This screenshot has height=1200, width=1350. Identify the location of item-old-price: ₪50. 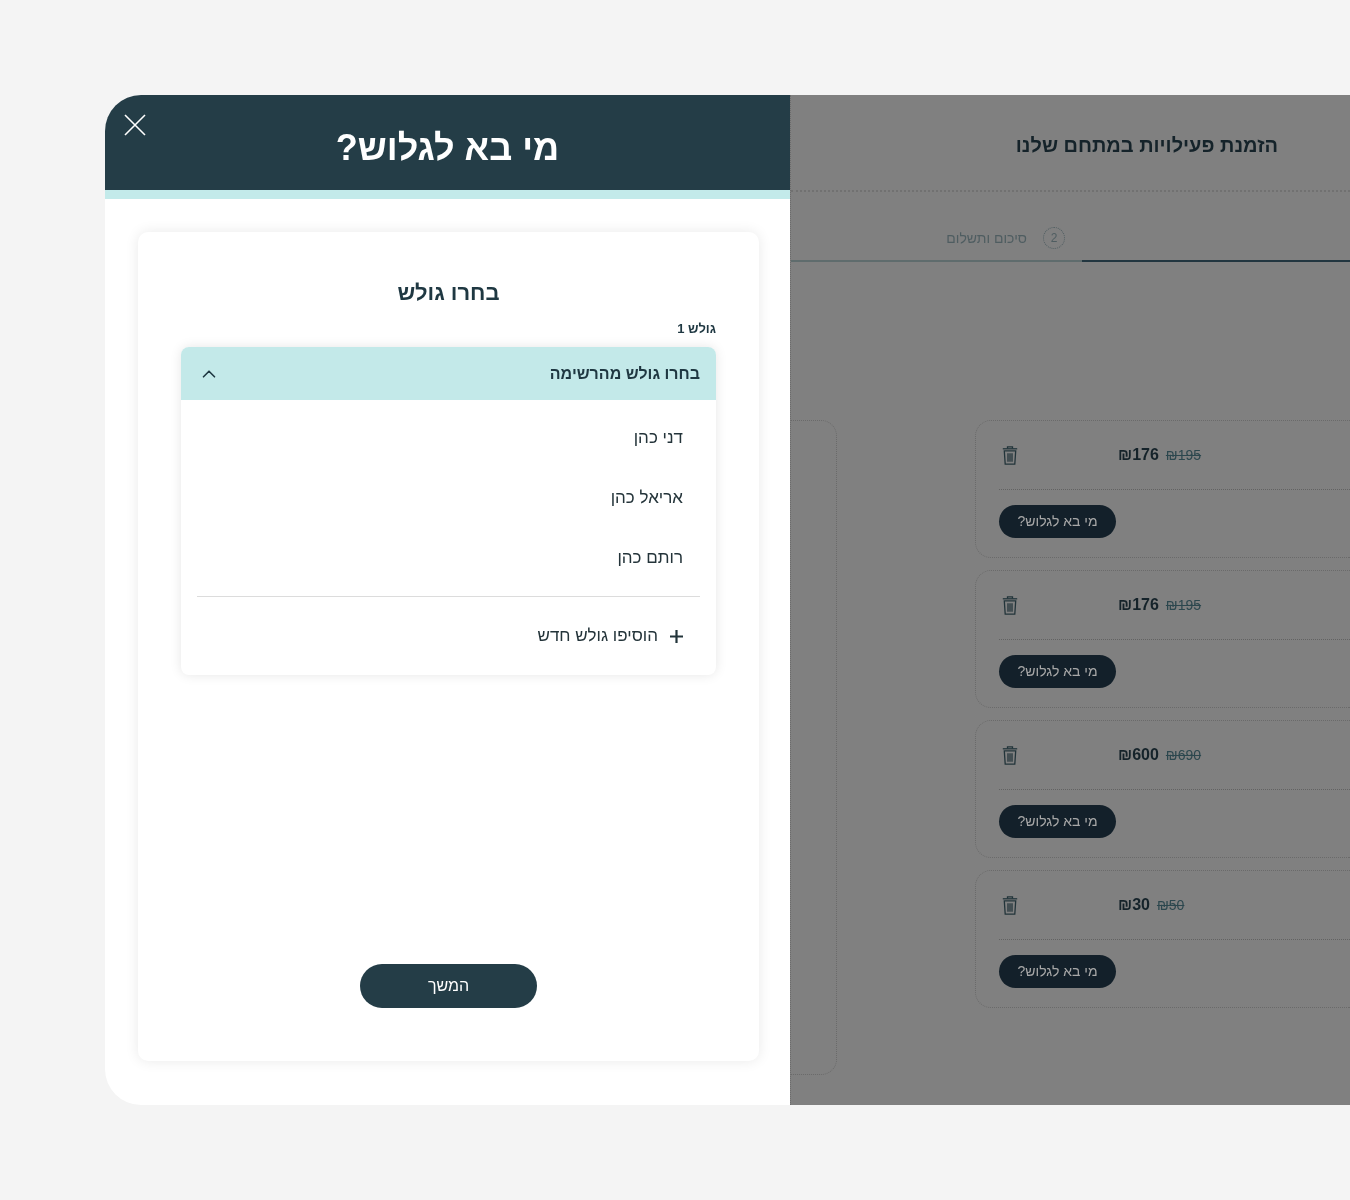
(1170, 905).